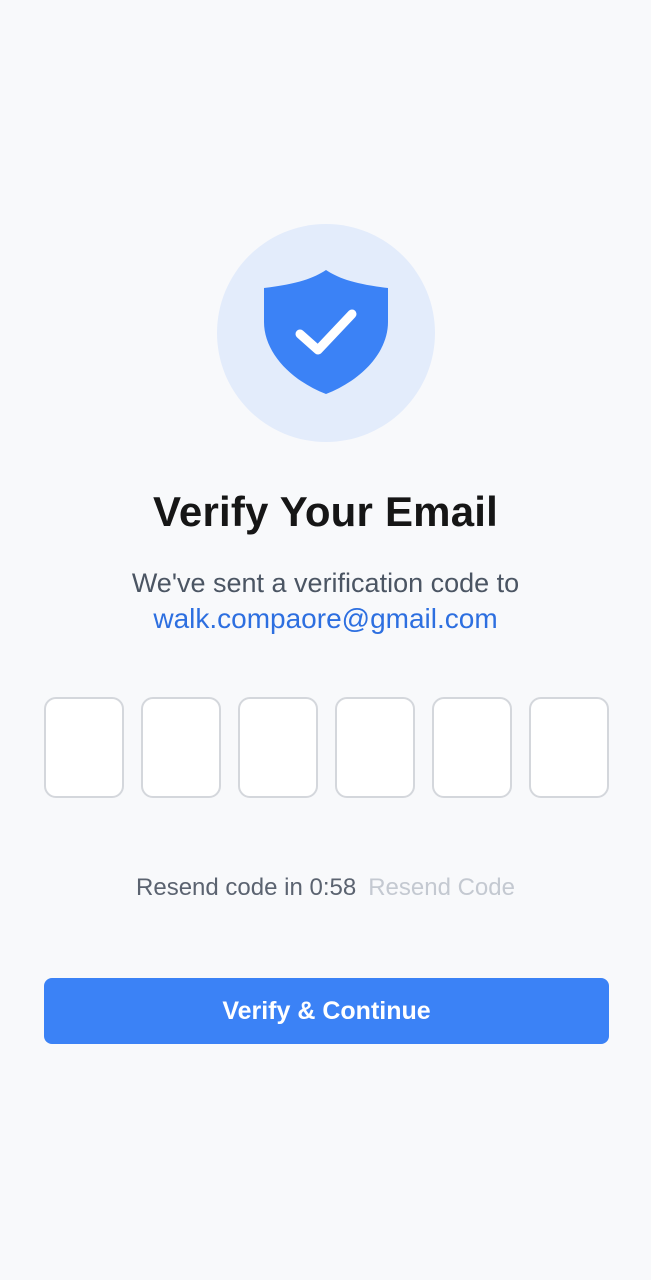 Image resolution: width=651 pixels, height=1280 pixels. What do you see at coordinates (325, 583) in the screenshot?
I see `verification-subtitle: We've sent a verification code to` at bounding box center [325, 583].